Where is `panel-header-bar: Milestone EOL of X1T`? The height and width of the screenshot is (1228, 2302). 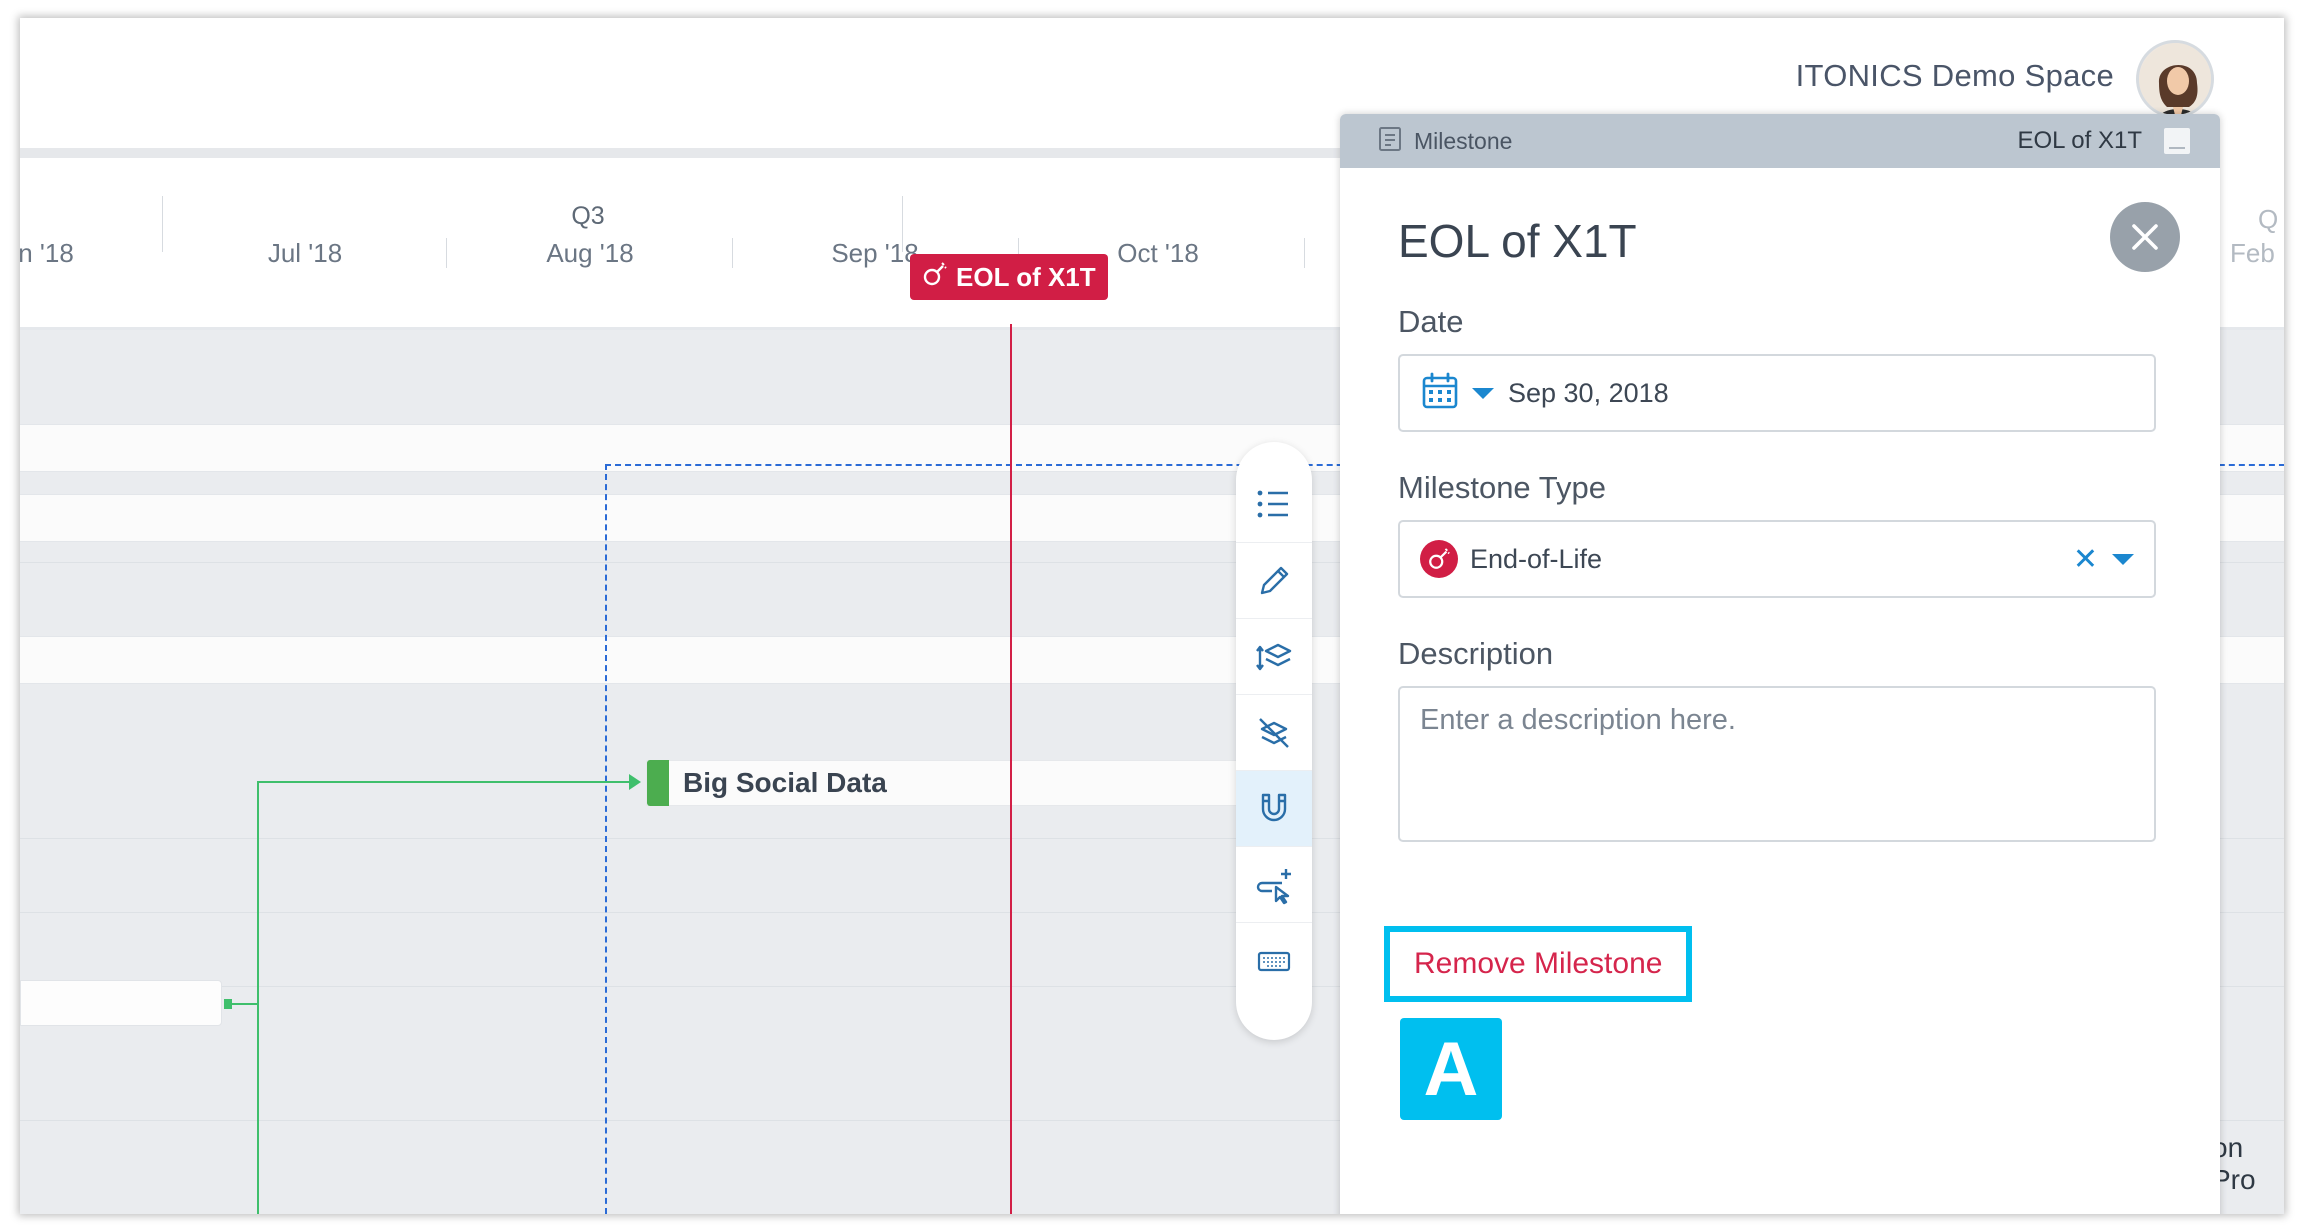
panel-header-bar: Milestone EOL of X1T is located at coordinates (1780, 141).